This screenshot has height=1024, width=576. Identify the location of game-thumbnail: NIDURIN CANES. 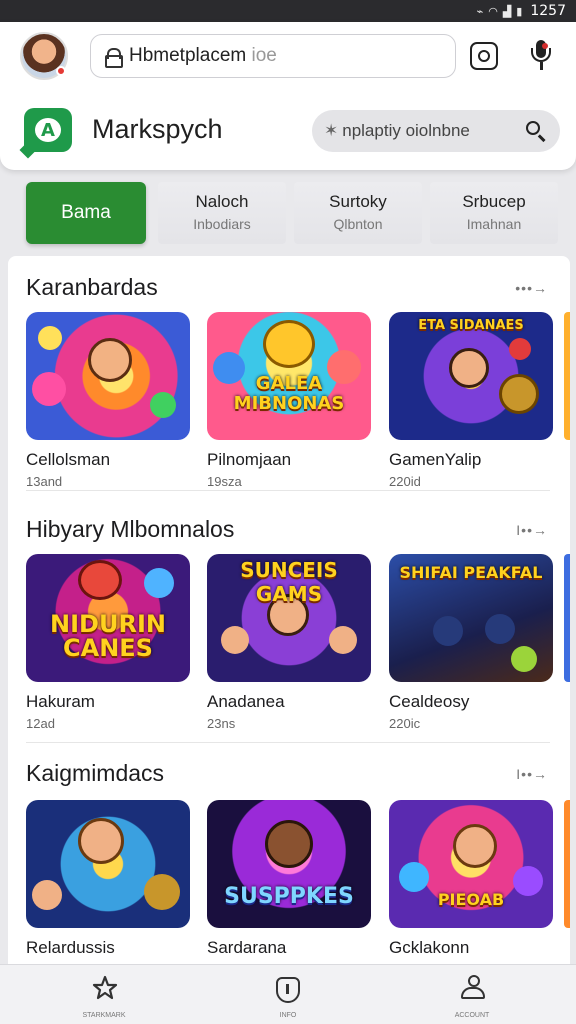
(108, 618).